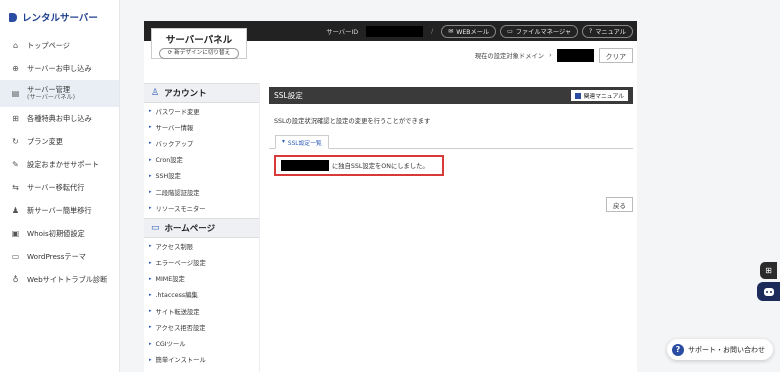  Describe the element at coordinates (615, 55) in the screenshot. I see `clear-button: クリア` at that location.